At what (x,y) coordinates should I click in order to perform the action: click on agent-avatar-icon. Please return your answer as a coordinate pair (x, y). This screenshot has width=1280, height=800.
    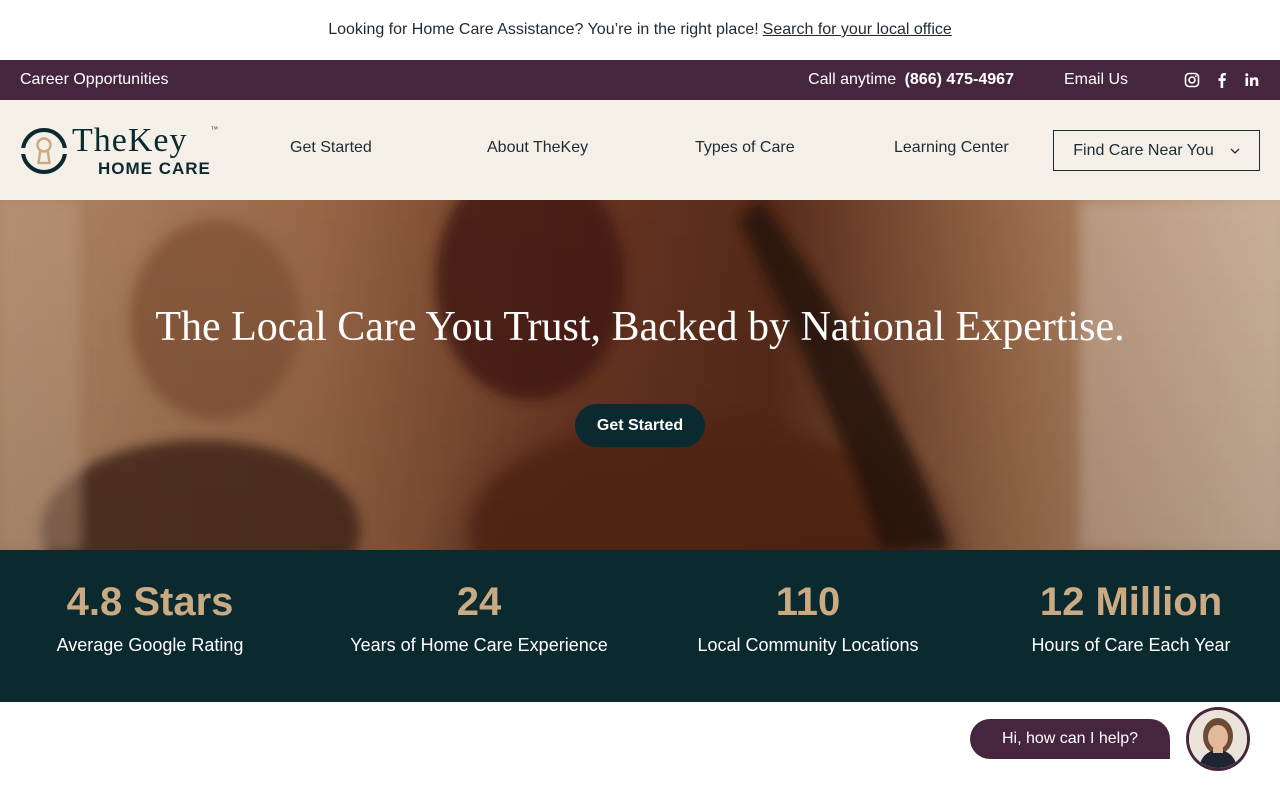
    Looking at the image, I should click on (1218, 739).